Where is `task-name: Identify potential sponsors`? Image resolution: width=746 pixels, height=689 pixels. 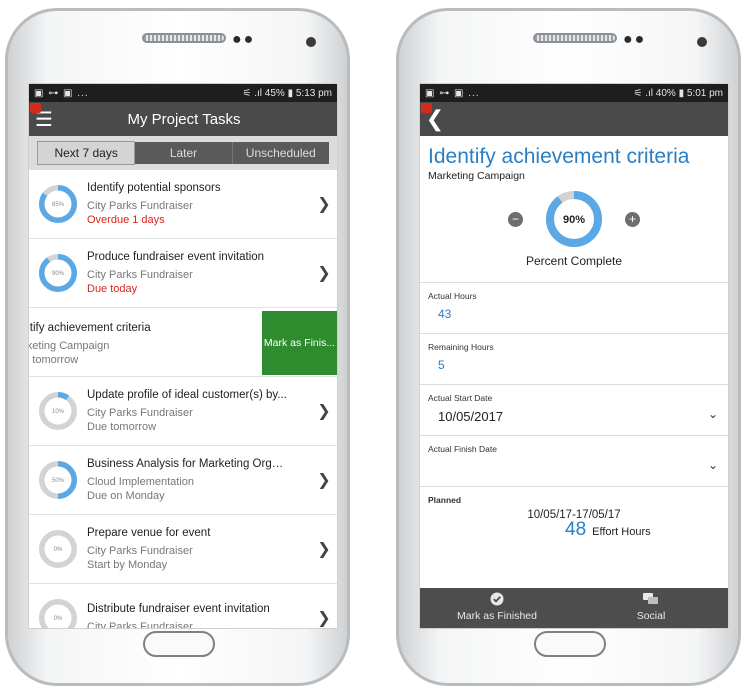 task-name: Identify potential sponsors is located at coordinates (154, 188).